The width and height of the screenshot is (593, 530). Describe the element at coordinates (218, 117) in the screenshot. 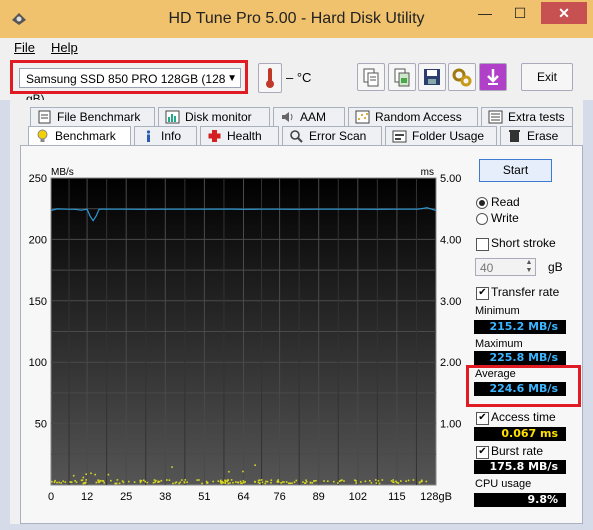

I see `tab-label: Disk monitor` at that location.